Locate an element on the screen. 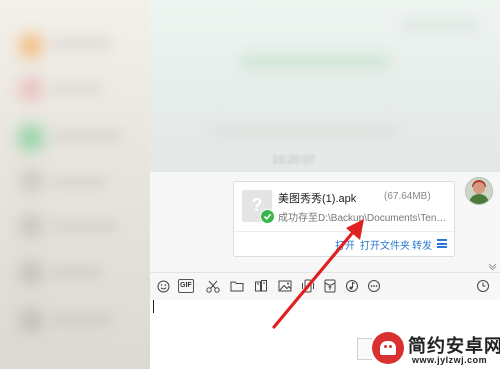 The image size is (500, 369). arrow-shaft is located at coordinates (314, 279).